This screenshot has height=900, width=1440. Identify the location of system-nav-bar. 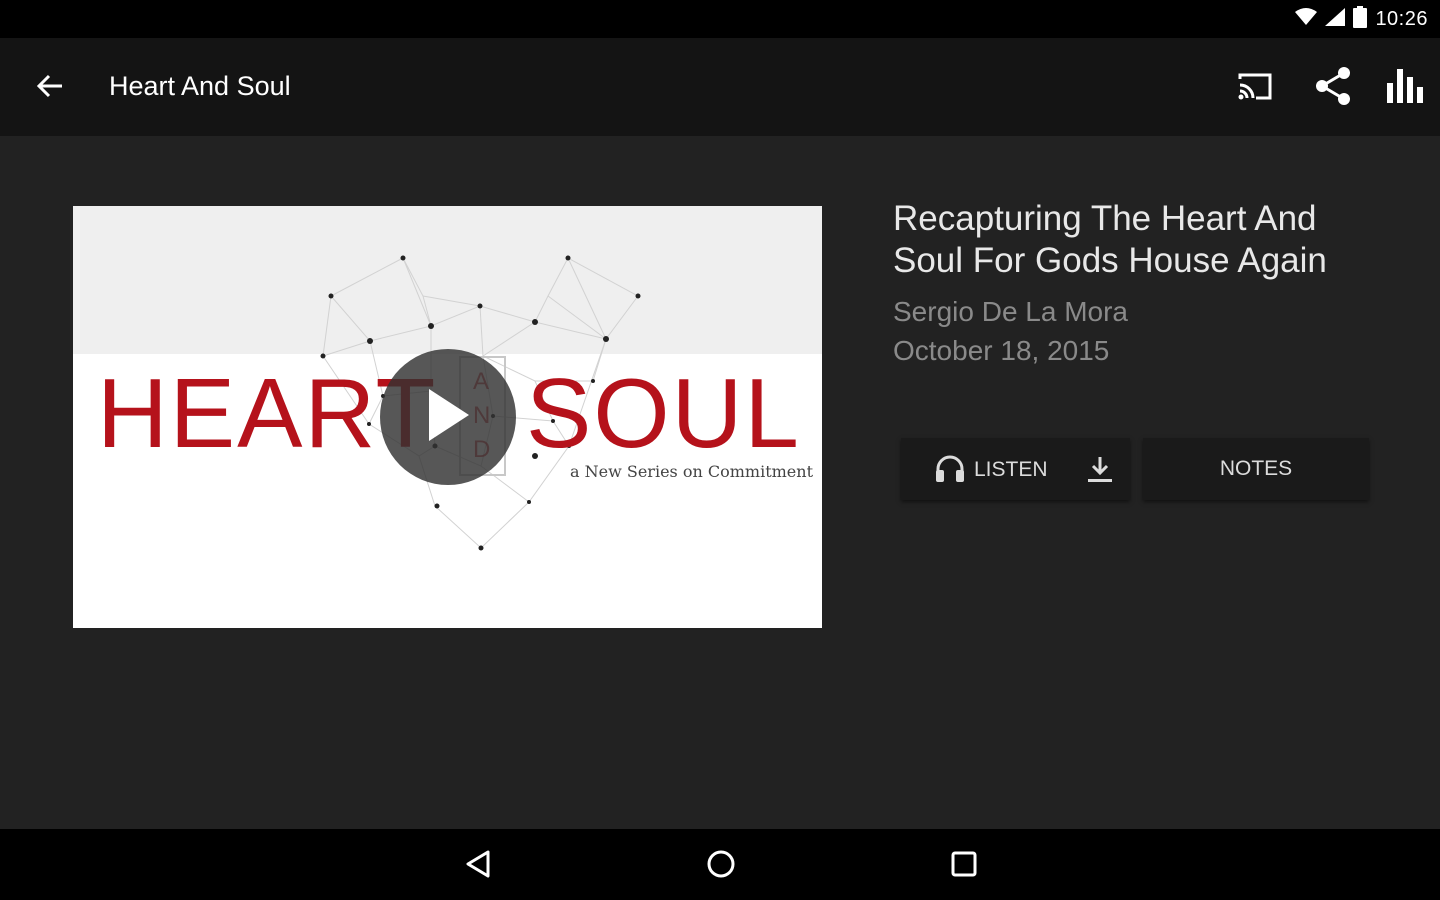
(720, 864).